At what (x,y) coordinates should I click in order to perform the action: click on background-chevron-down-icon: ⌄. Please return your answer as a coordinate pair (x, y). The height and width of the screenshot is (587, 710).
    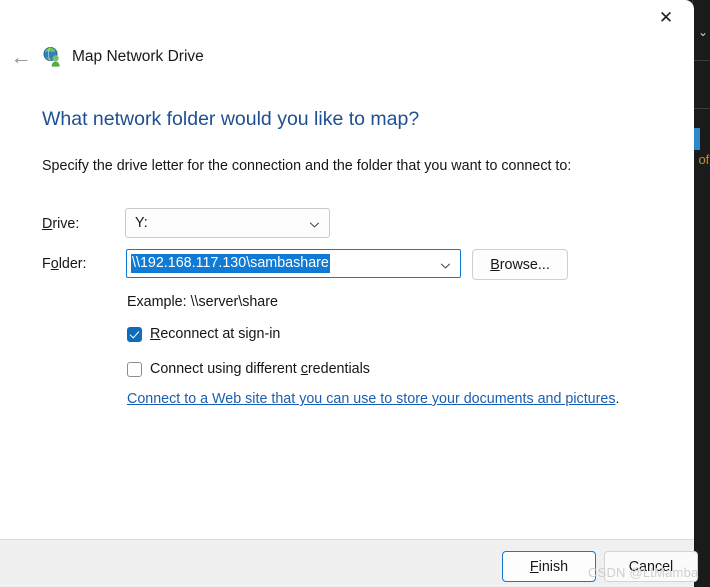
    Looking at the image, I should click on (702, 32).